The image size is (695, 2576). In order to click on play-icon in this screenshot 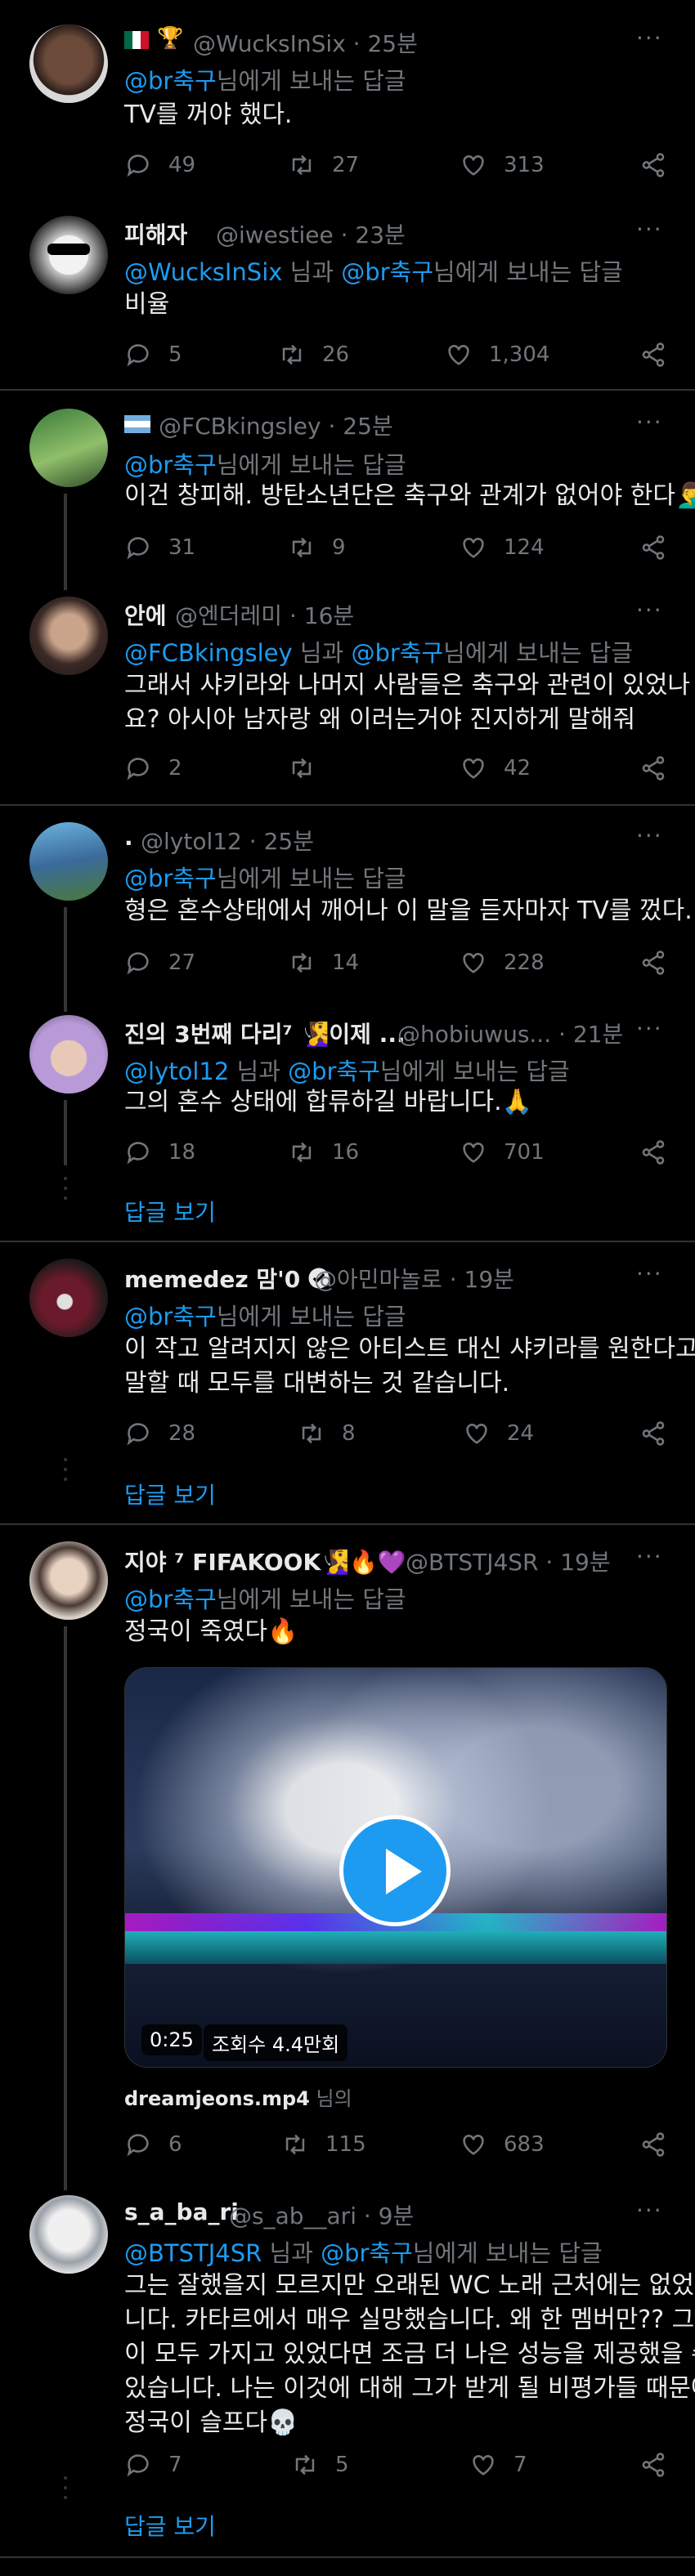, I will do `click(395, 1871)`.